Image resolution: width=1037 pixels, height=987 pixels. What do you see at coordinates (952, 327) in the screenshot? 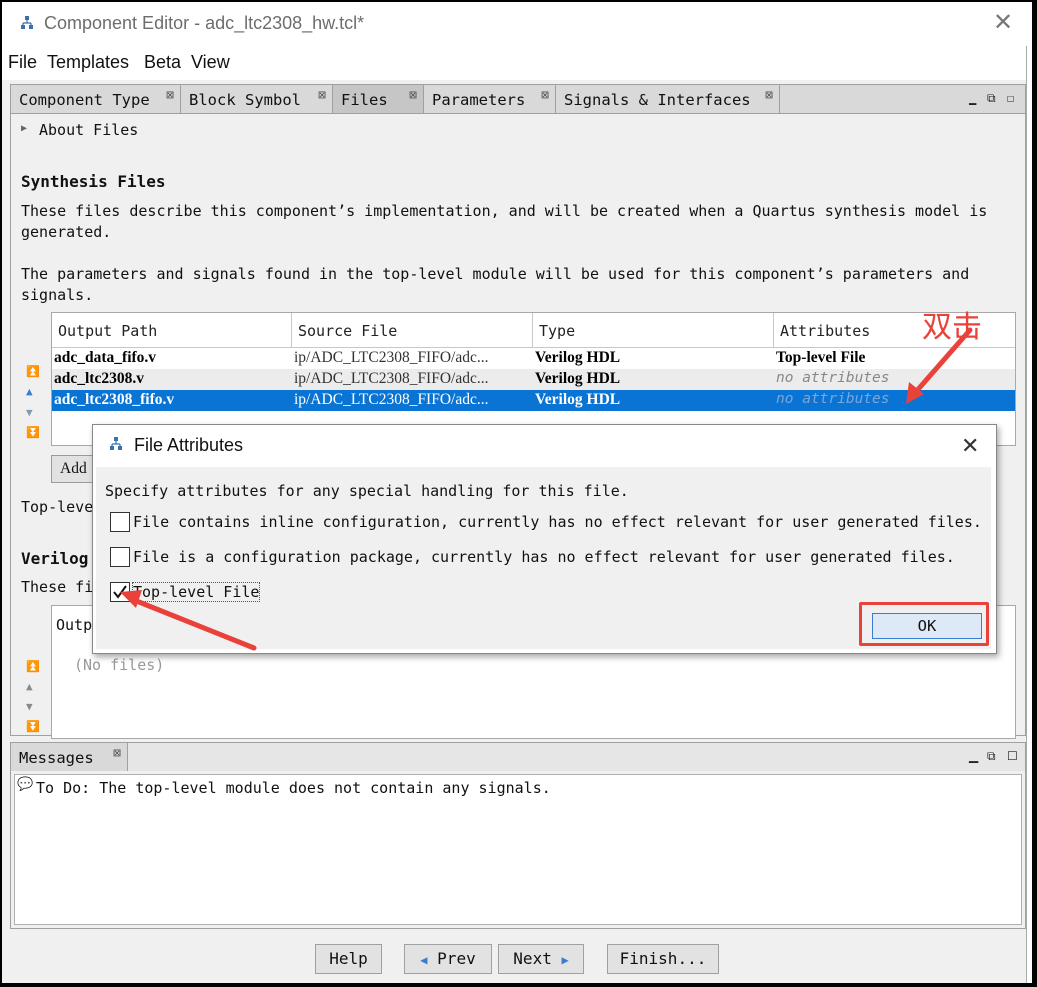
I see `double-click-annotation: 双击` at bounding box center [952, 327].